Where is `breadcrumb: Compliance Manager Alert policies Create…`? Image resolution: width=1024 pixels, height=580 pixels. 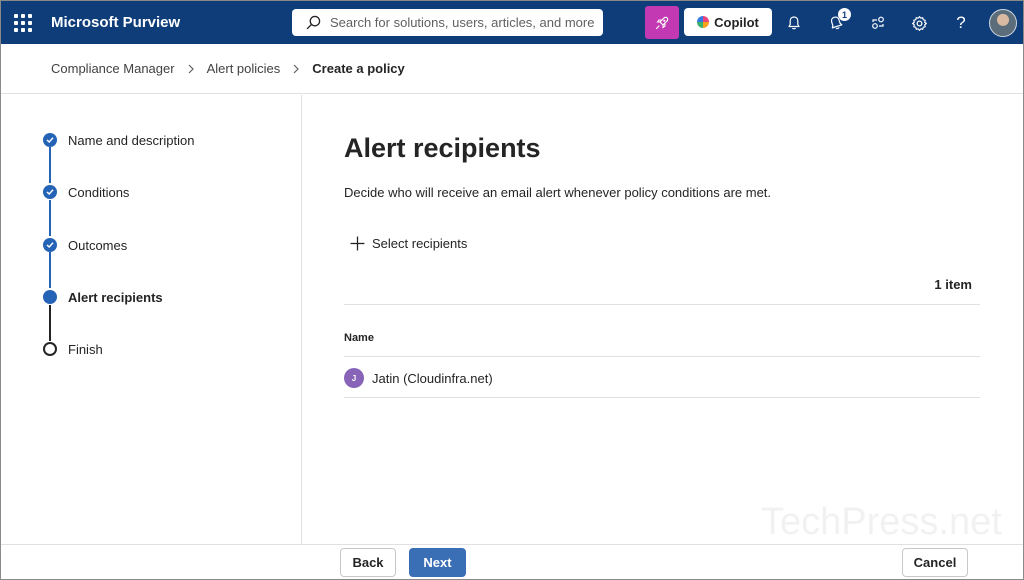
breadcrumb: Compliance Manager Alert policies Create… is located at coordinates (512, 69).